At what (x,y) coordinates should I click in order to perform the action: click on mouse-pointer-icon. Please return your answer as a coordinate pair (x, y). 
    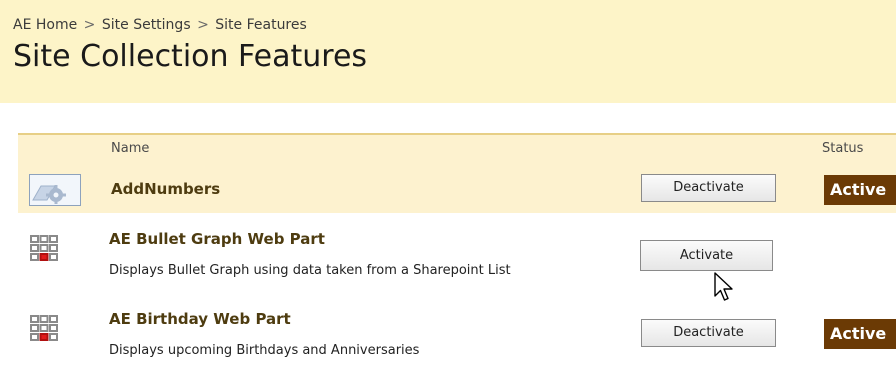
    Looking at the image, I should click on (723, 286).